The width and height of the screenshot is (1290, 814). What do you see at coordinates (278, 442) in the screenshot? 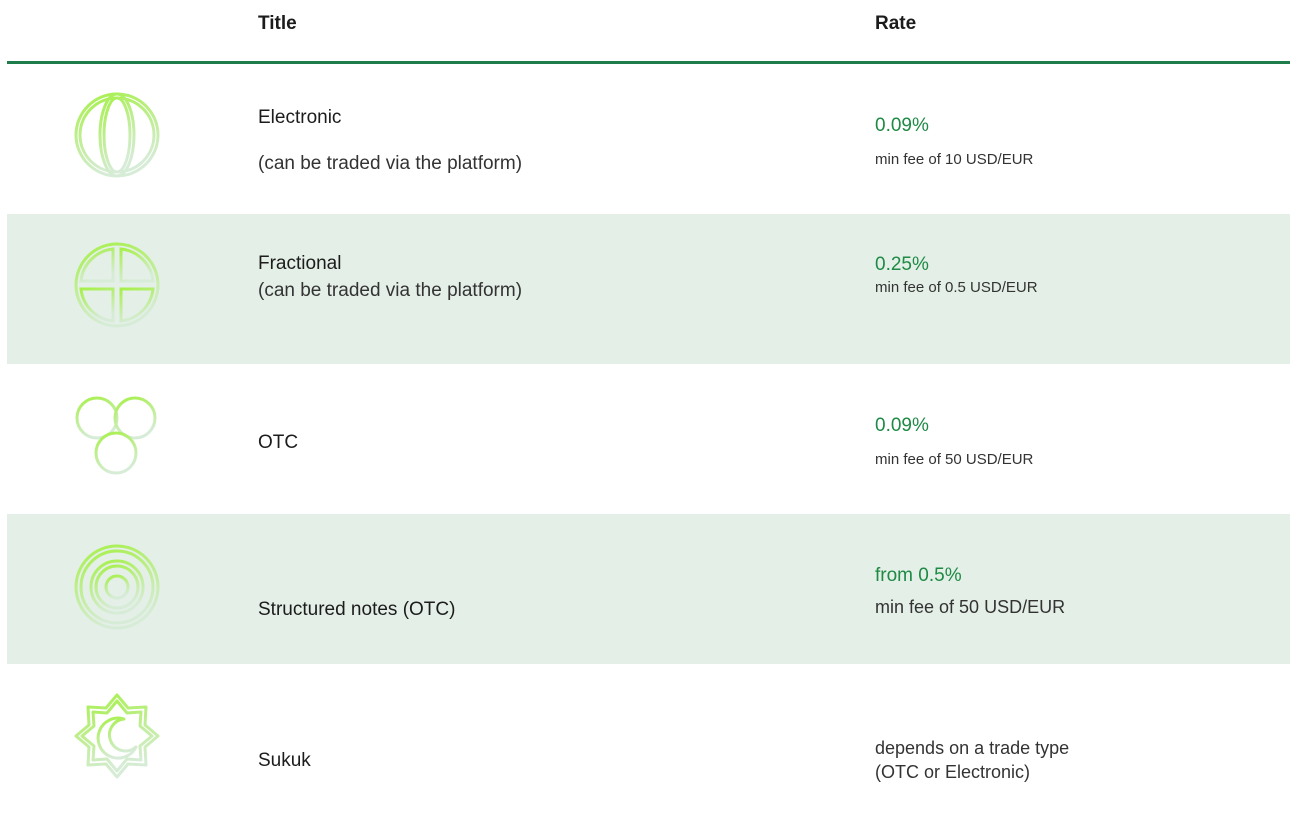
I see `row-title: OTC` at bounding box center [278, 442].